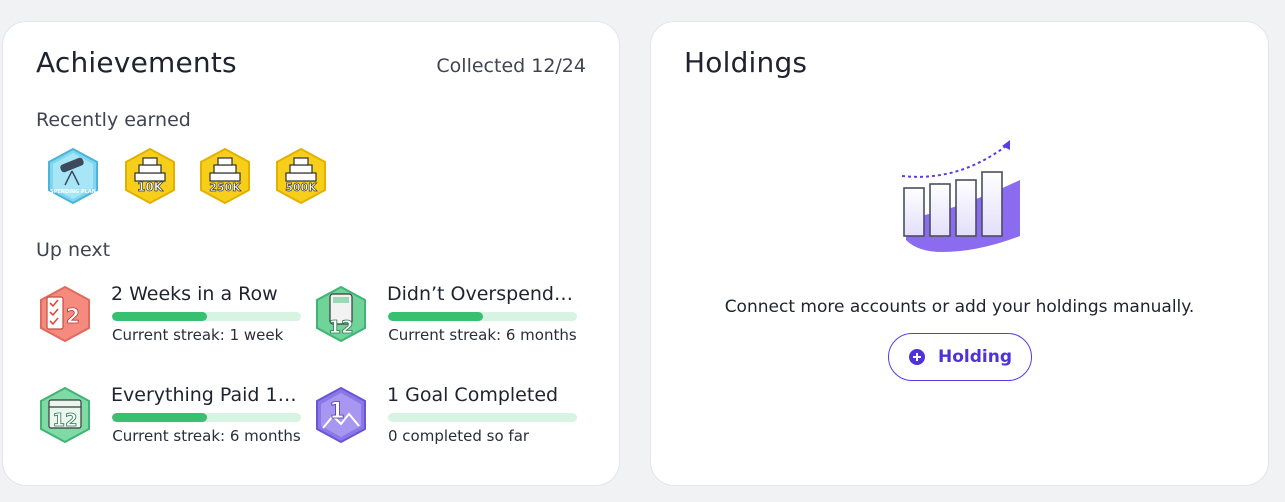  I want to click on gold-bars-badge-icon: 500K, so click(301, 176).